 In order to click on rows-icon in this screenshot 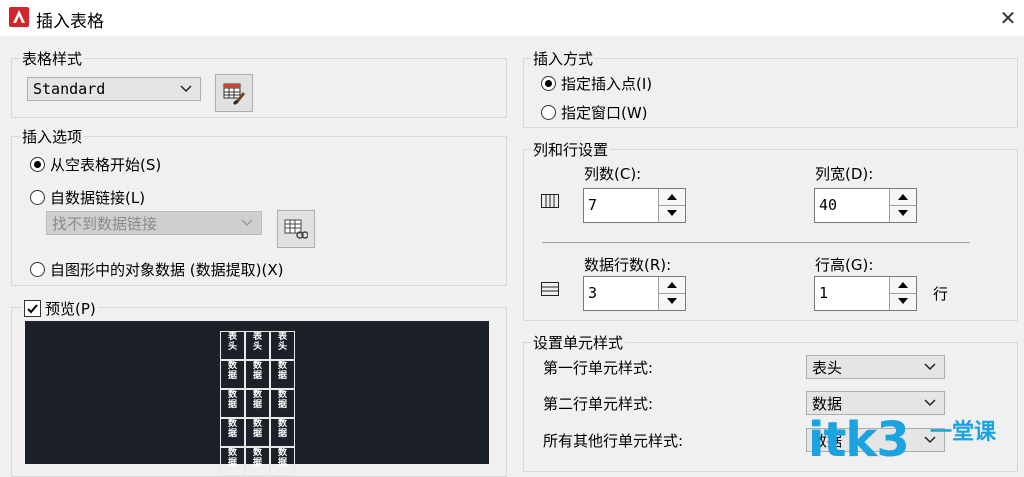, I will do `click(550, 289)`.